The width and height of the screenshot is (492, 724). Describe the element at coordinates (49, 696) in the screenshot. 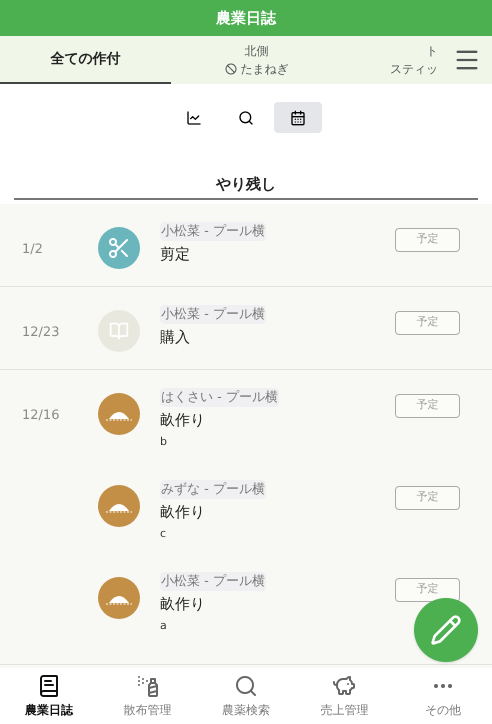

I see `nav-item: 農業日誌` at that location.